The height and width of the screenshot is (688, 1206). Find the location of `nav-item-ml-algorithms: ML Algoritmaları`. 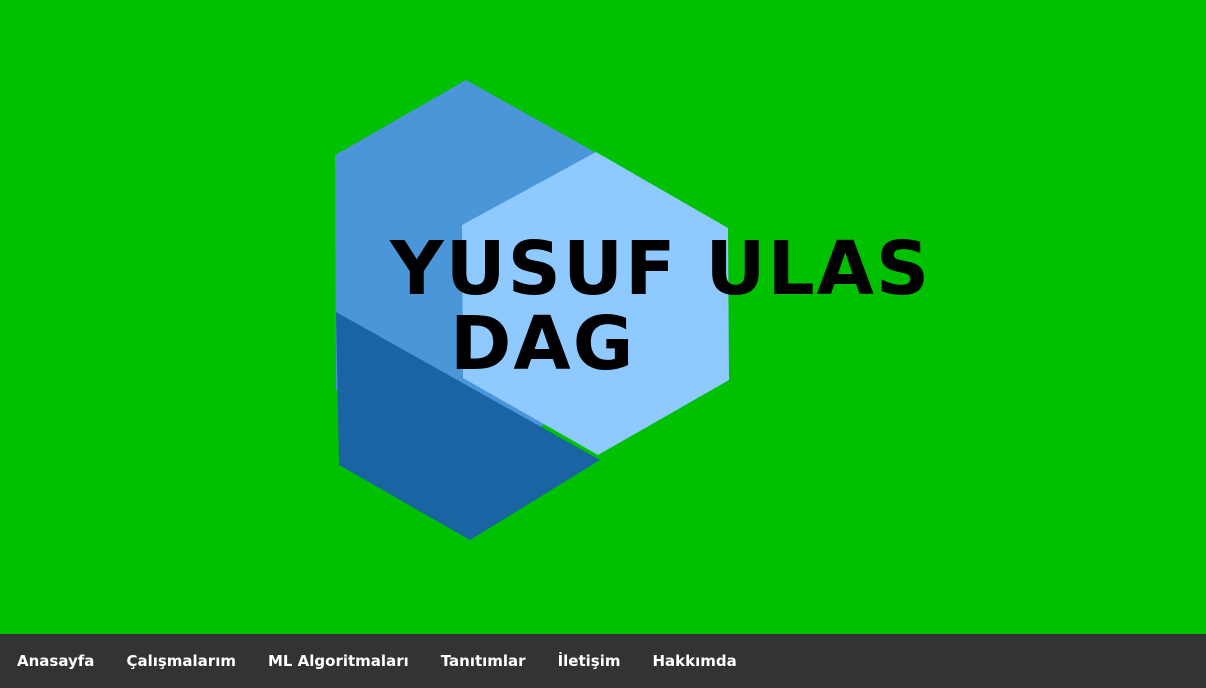

nav-item-ml-algorithms: ML Algoritmaları is located at coordinates (338, 661).